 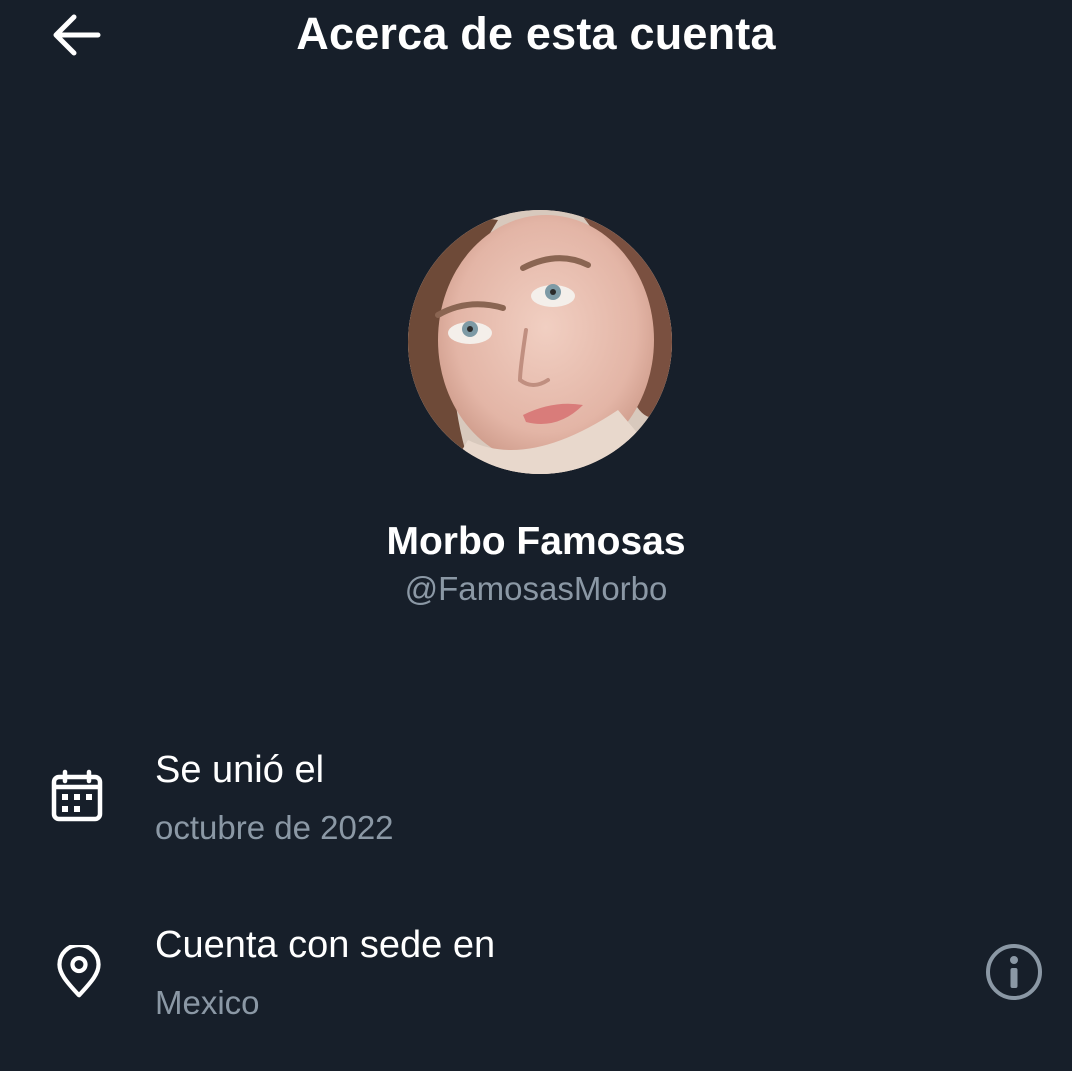 What do you see at coordinates (536, 541) in the screenshot?
I see `display-name: Morbo Famosas` at bounding box center [536, 541].